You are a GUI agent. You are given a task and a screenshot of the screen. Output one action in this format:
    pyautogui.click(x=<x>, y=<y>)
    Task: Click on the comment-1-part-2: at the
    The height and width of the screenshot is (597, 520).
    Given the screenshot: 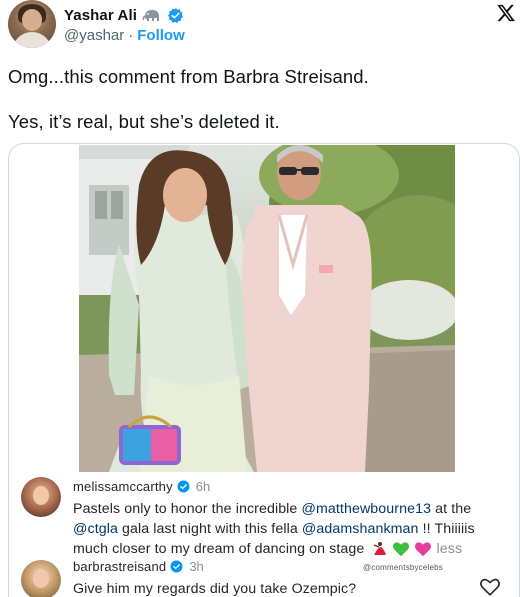 What is the action you would take?
    pyautogui.click(x=451, y=509)
    